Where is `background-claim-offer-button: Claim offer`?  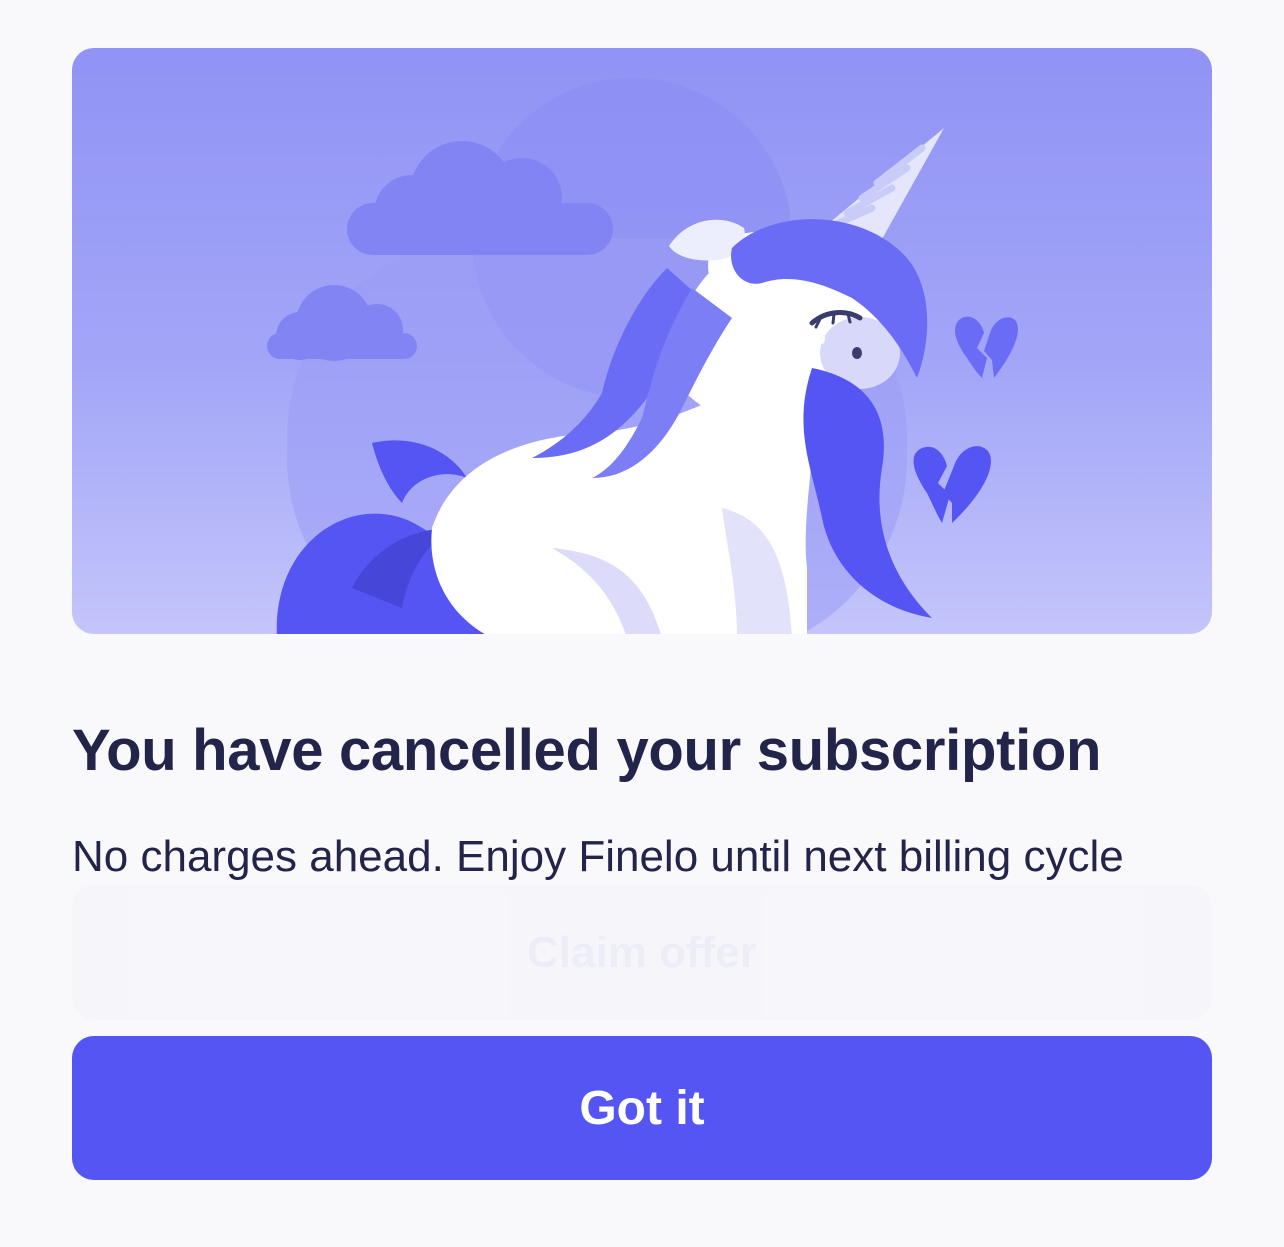
background-claim-offer-button: Claim offer is located at coordinates (642, 952).